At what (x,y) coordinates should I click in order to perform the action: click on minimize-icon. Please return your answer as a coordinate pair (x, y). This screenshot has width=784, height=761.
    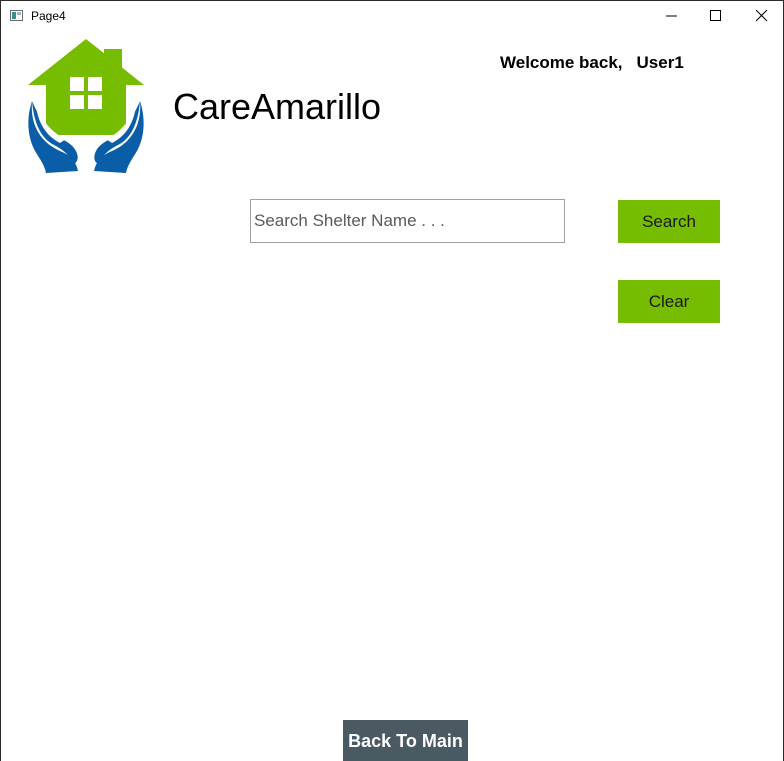
    Looking at the image, I should click on (671, 16).